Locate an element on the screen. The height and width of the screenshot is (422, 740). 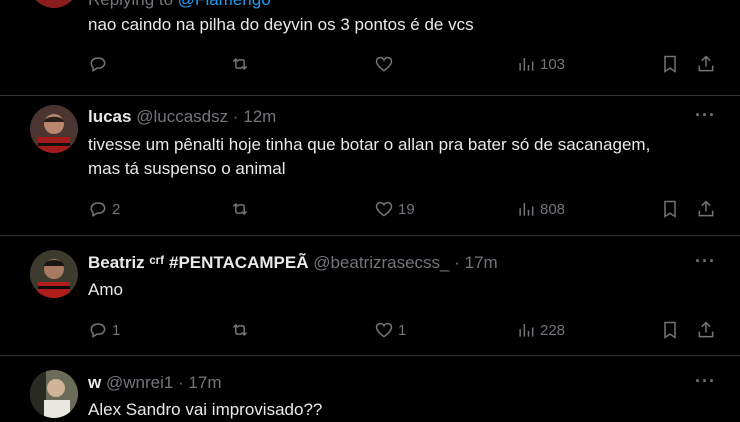
display-name: w is located at coordinates (94, 382).